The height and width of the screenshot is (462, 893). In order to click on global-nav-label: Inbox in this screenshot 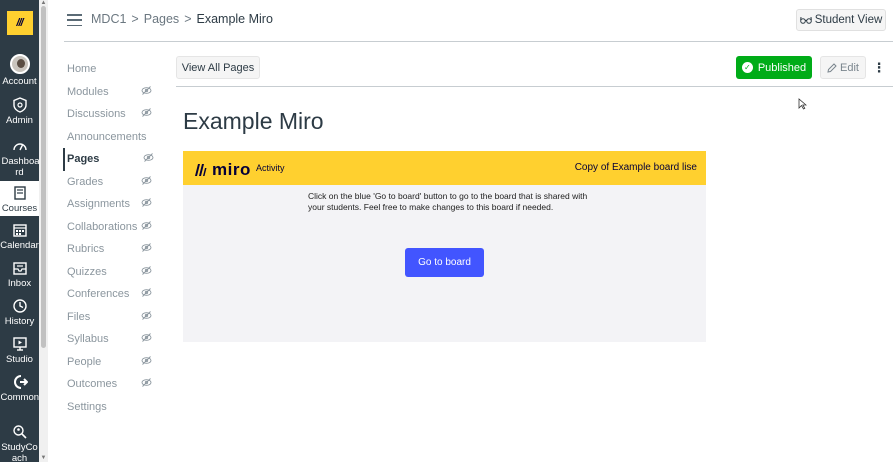, I will do `click(19, 283)`.